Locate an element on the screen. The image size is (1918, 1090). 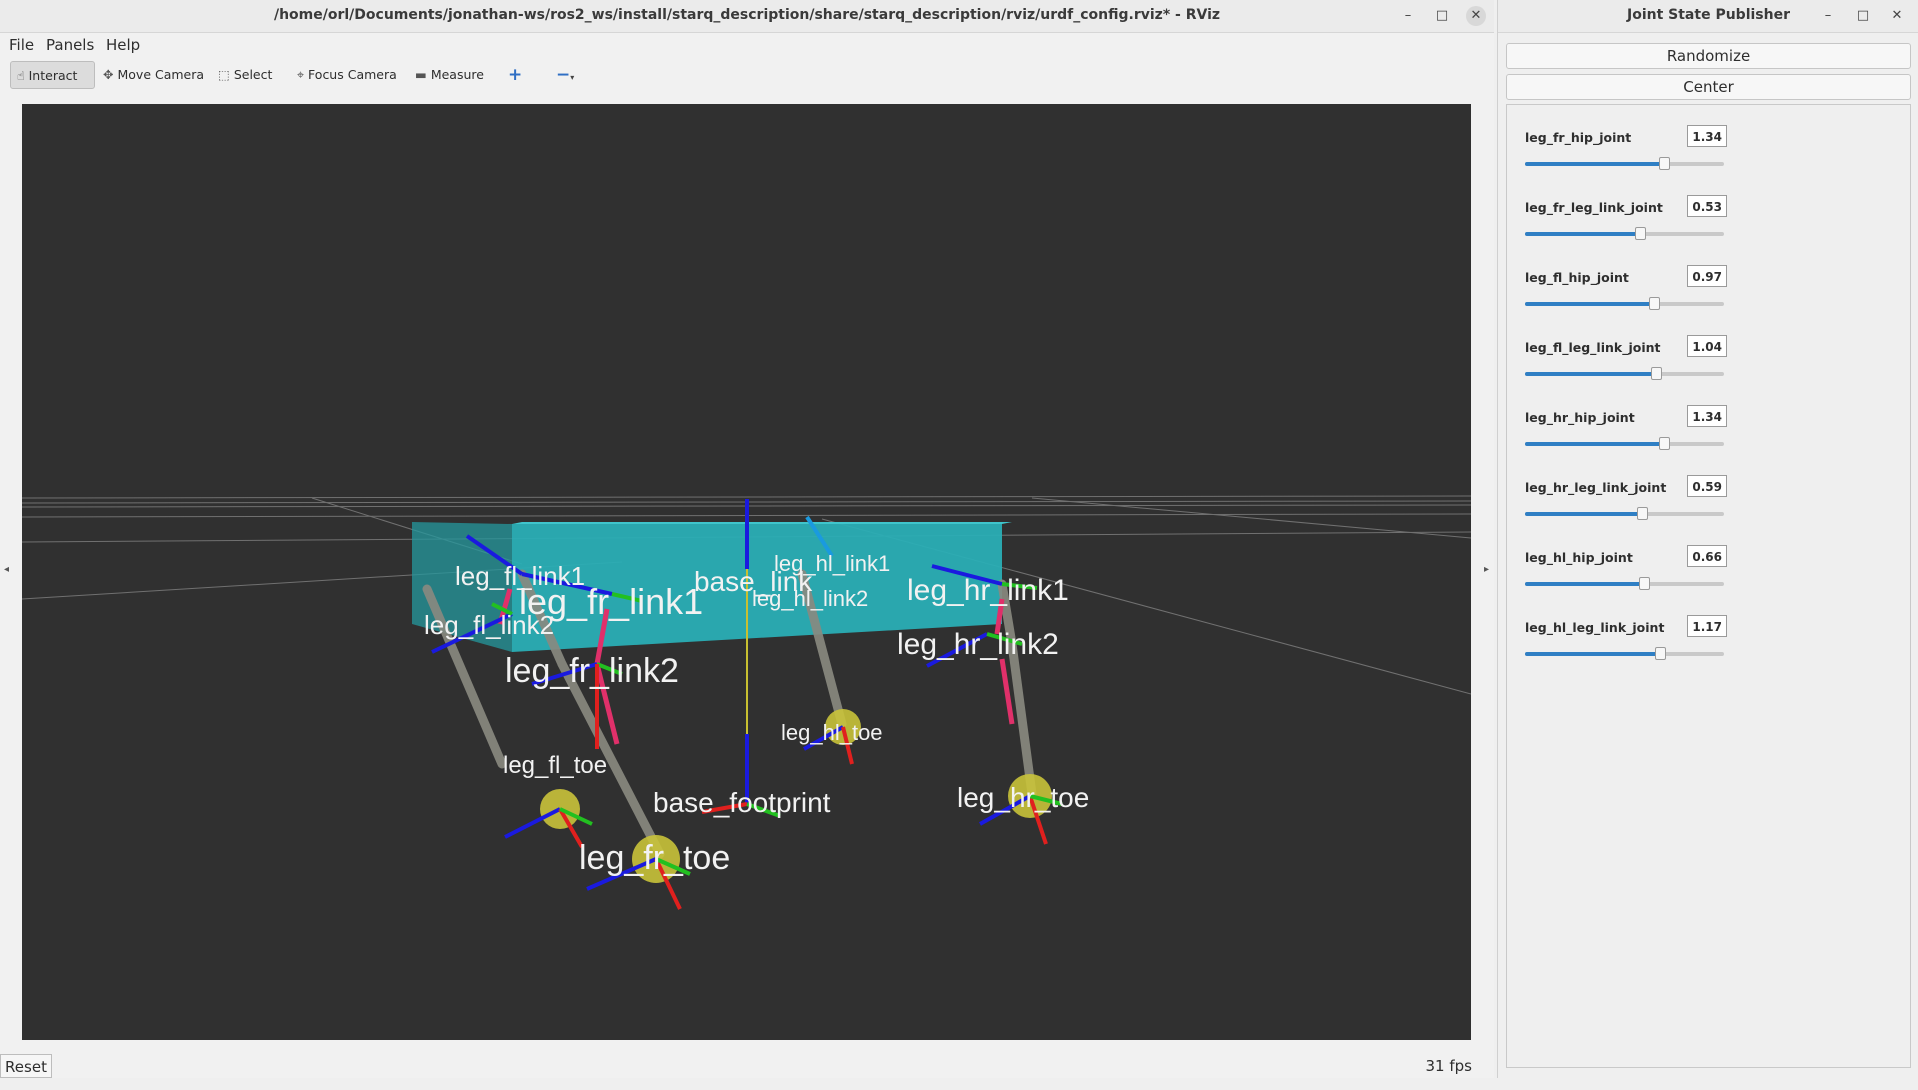
label-leg-hl-toe: leg_hl_toe is located at coordinates (832, 732).